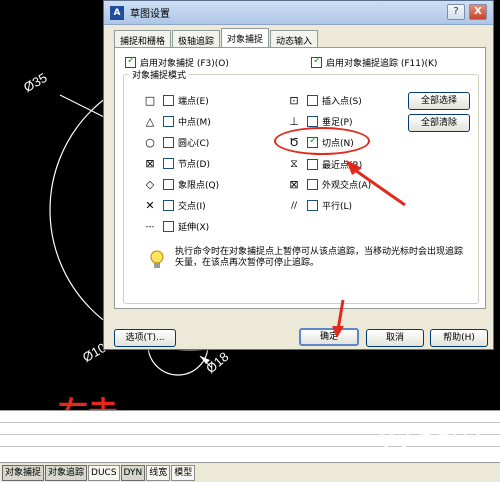 This screenshot has width=500, height=482. I want to click on status-object-snap: 对象捕捉, so click(23, 472).